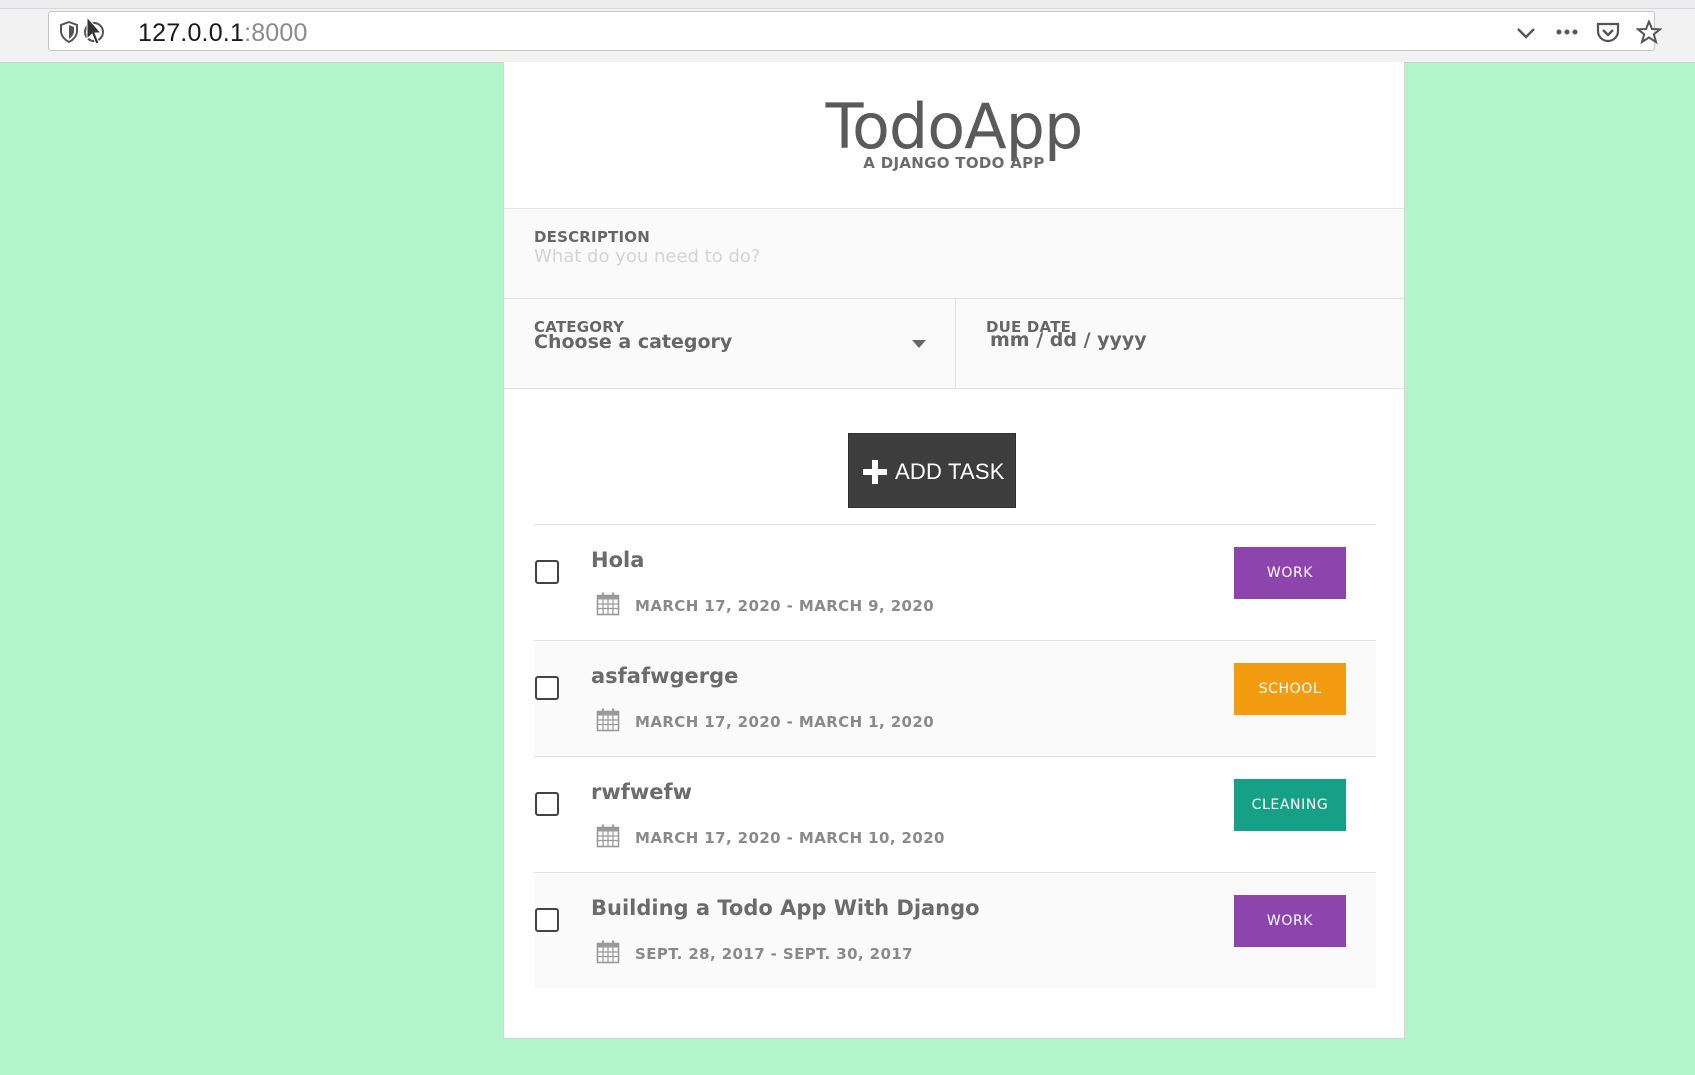  What do you see at coordinates (665, 676) in the screenshot?
I see `task-title: asfafwgerge` at bounding box center [665, 676].